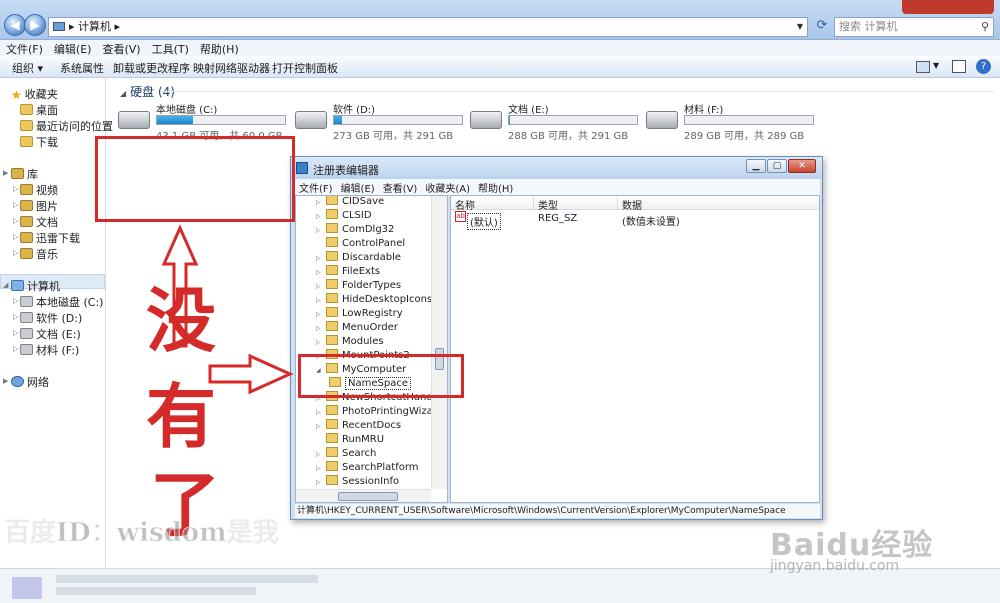 The width and height of the screenshot is (1000, 603). Describe the element at coordinates (181, 320) in the screenshot. I see `annotation-char-1: 没` at that location.